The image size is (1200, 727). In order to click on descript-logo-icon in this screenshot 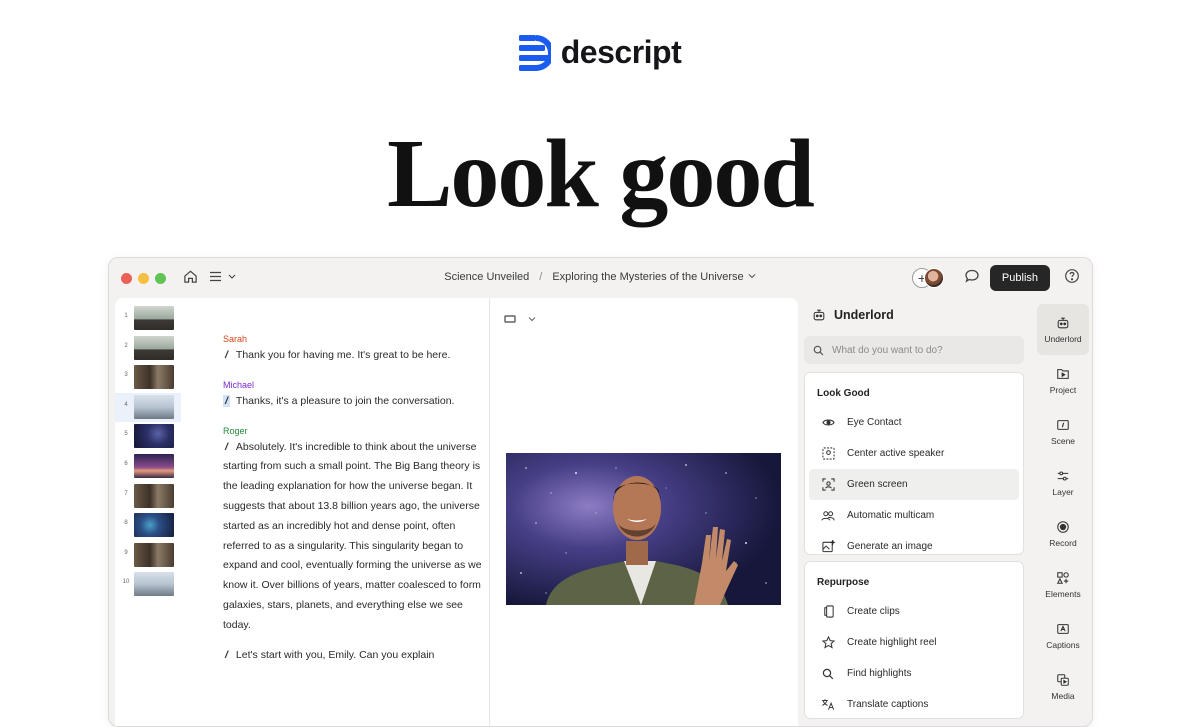, I will do `click(534, 52)`.